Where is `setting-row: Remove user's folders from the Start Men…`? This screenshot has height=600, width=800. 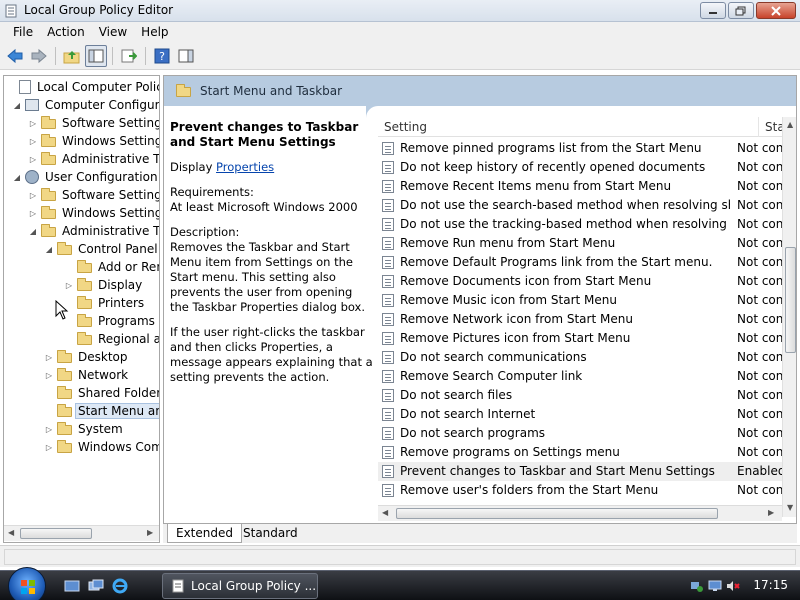
setting-row: Remove user's folders from the Start Men… is located at coordinates (580, 490).